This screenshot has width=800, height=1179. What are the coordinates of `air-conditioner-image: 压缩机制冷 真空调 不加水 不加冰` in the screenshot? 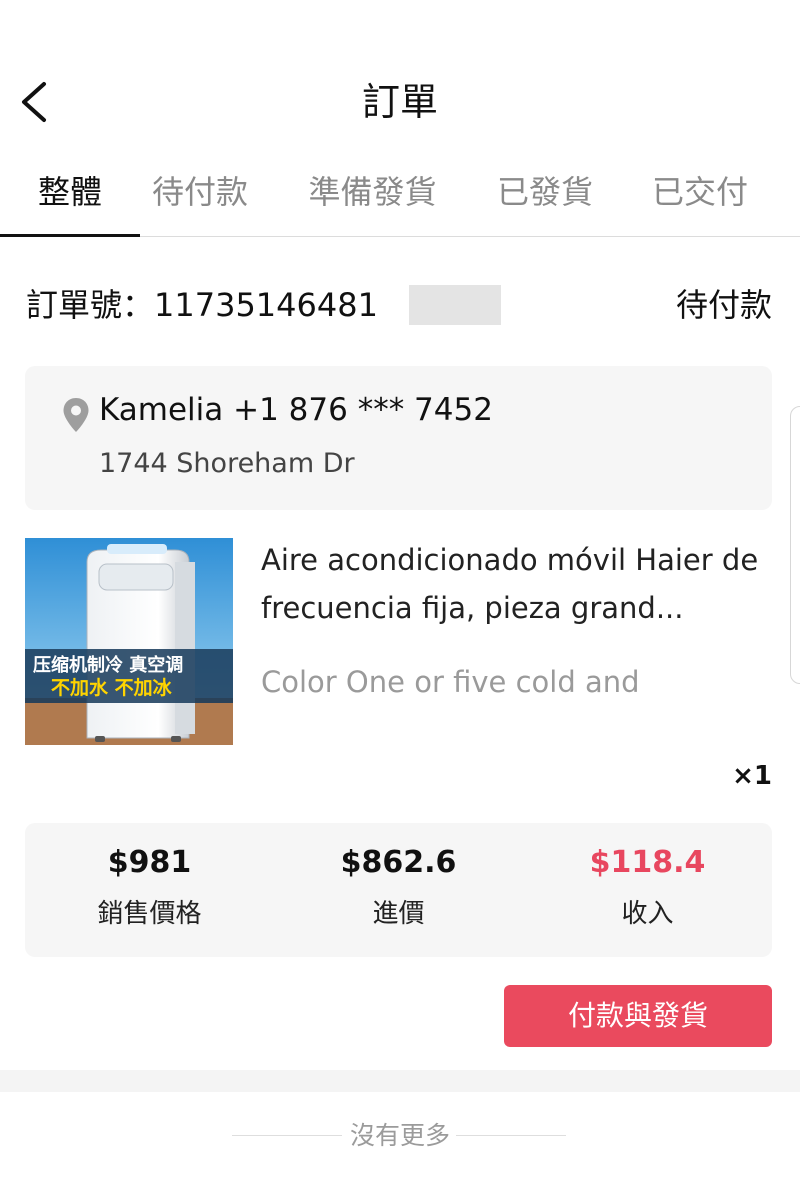 It's located at (129, 641).